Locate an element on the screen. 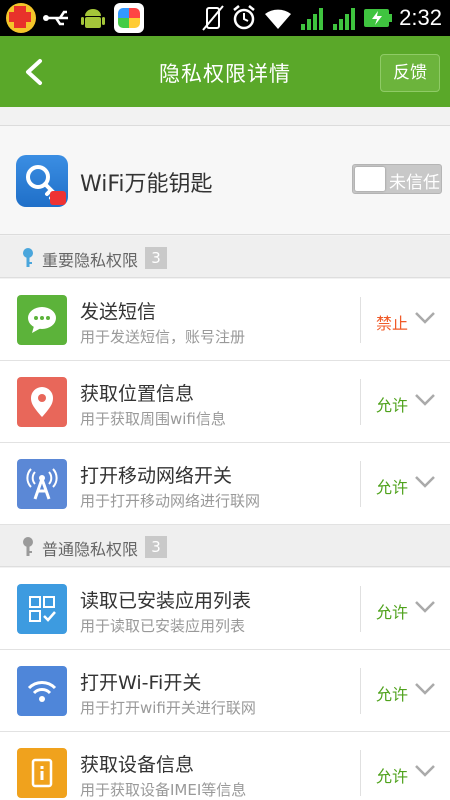 The width and height of the screenshot is (450, 800). status-bar: 2:32 is located at coordinates (225, 18).